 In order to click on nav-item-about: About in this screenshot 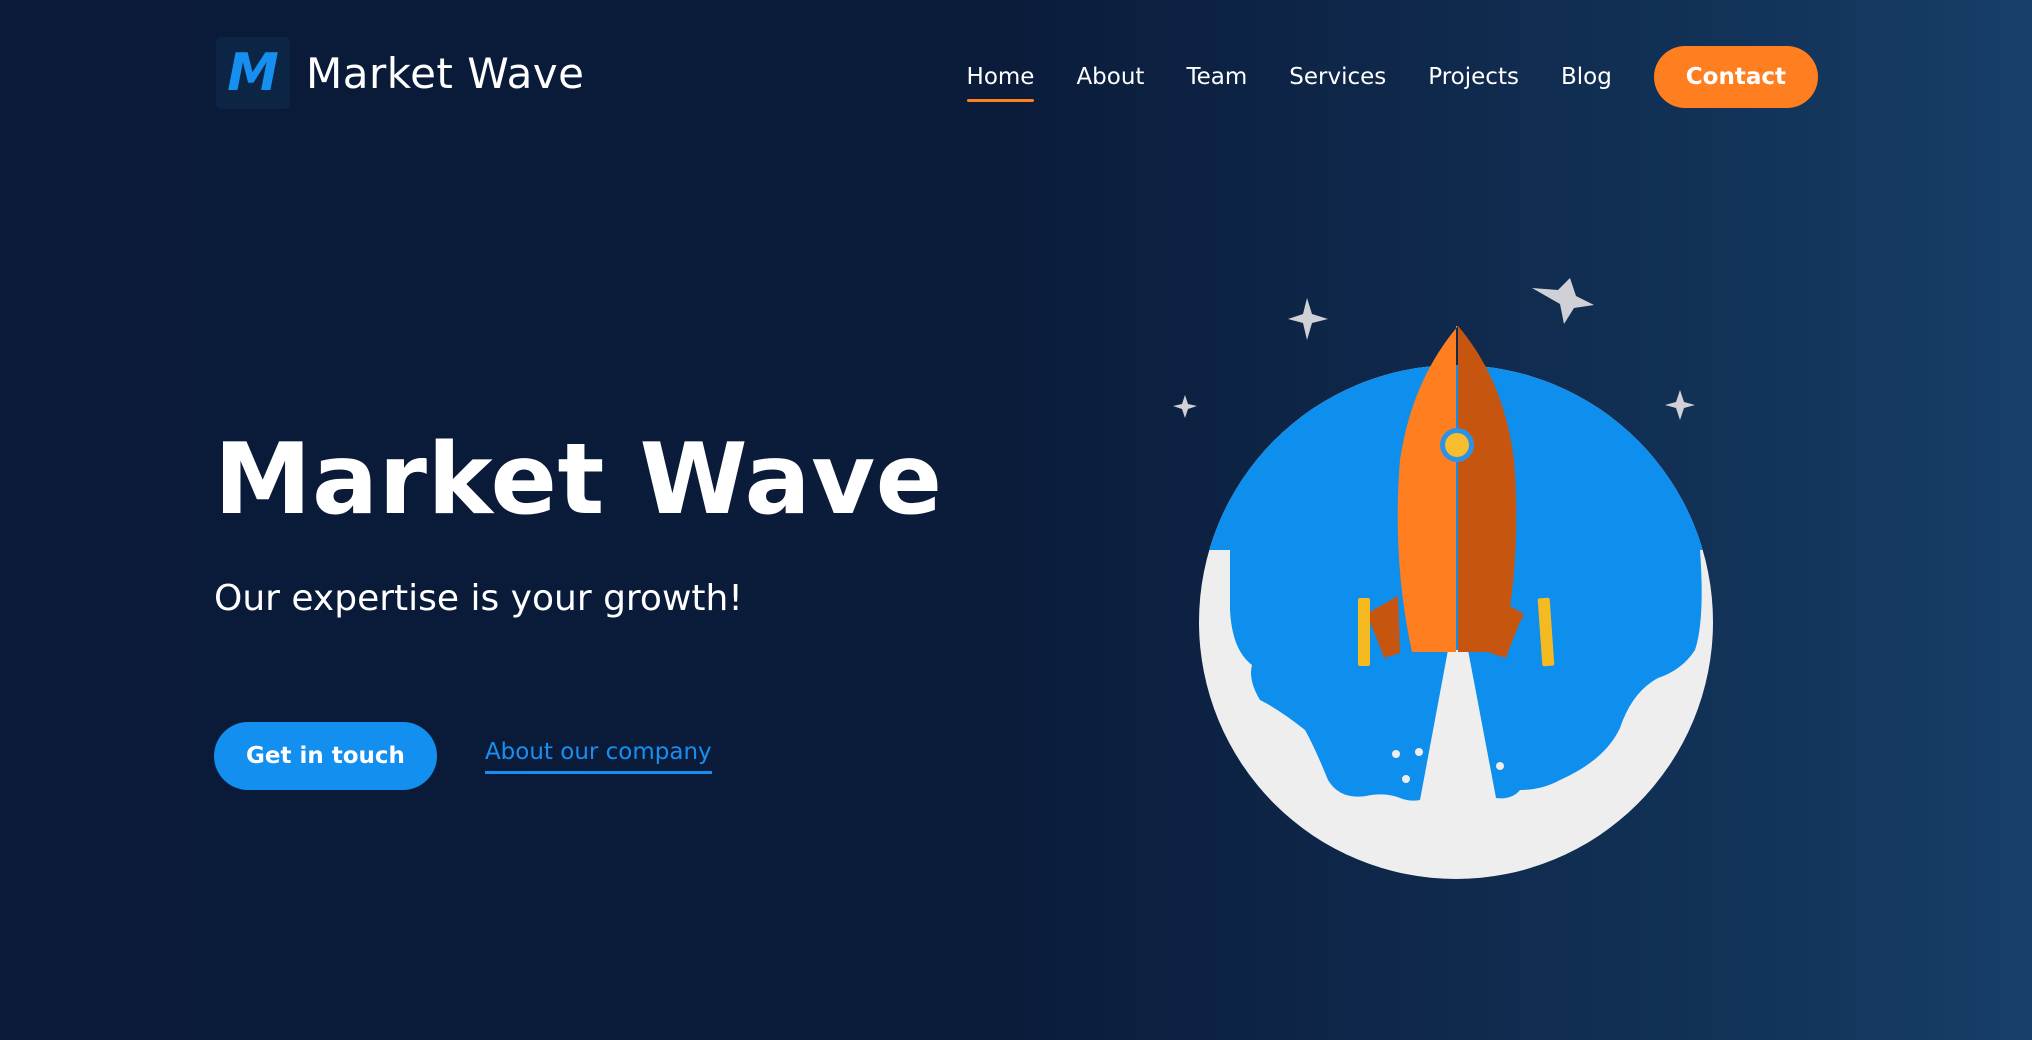, I will do `click(1110, 77)`.